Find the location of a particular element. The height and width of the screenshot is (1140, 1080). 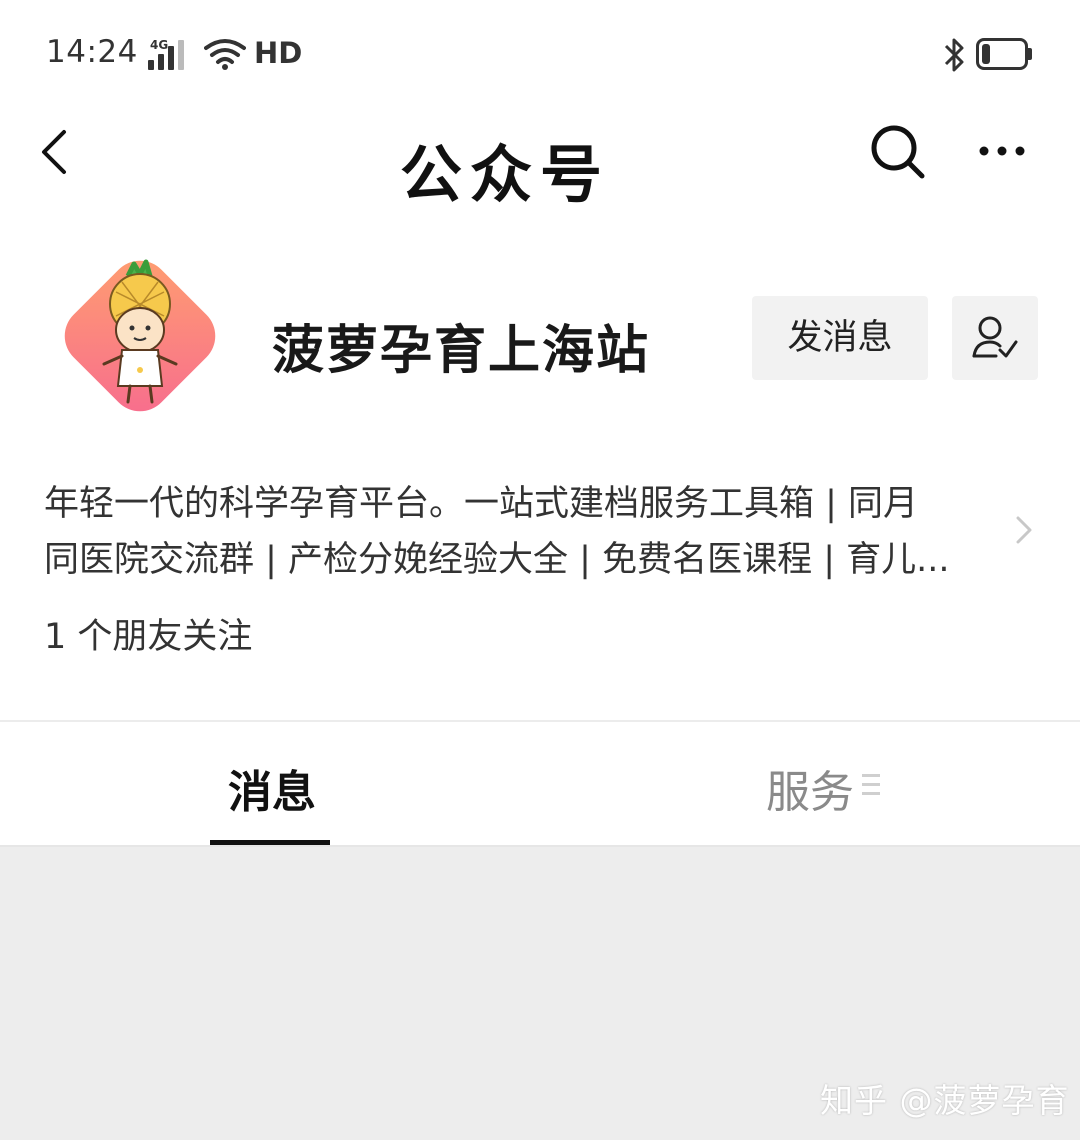

nav-bar: 公众号 is located at coordinates (540, 165).